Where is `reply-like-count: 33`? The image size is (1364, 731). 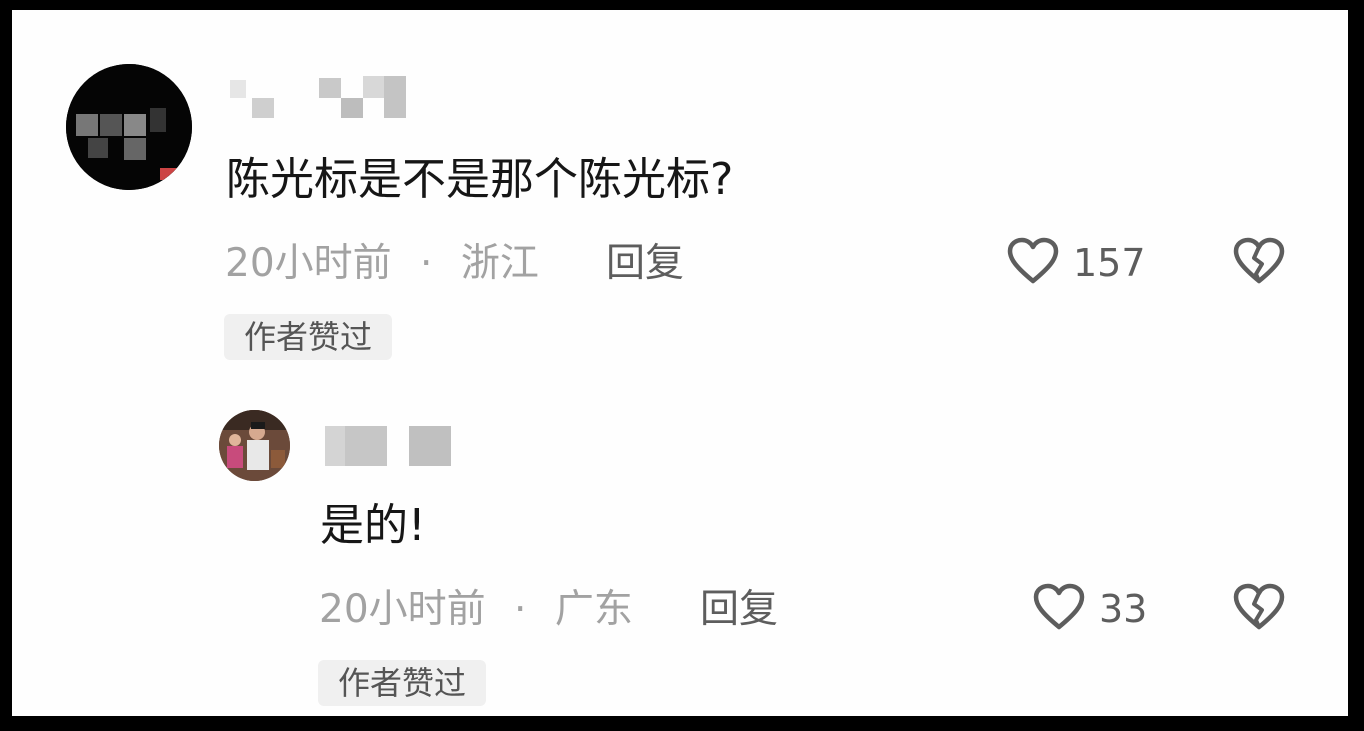
reply-like-count: 33 is located at coordinates (1123, 609).